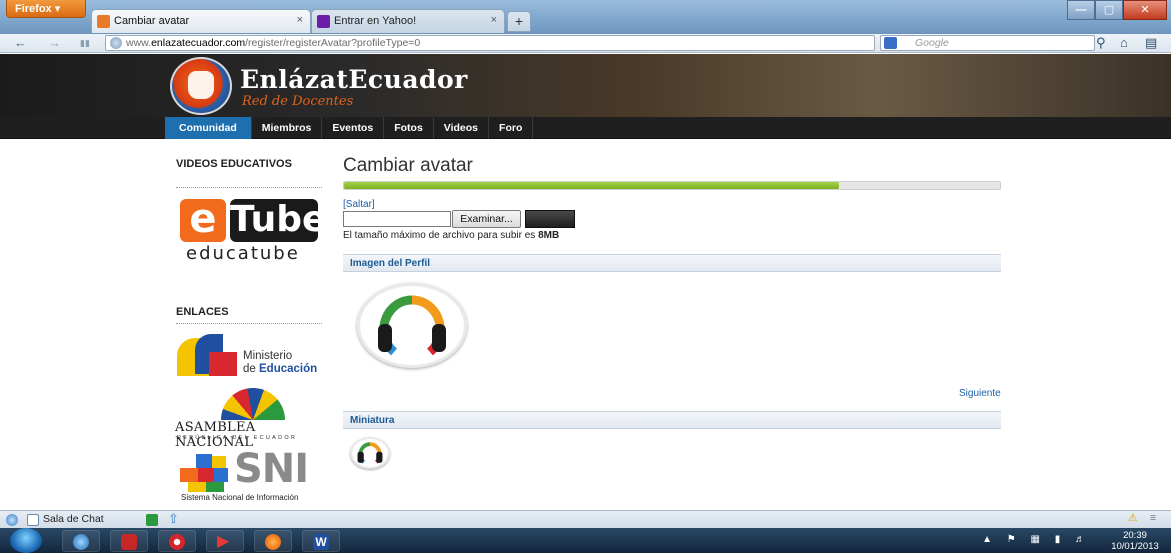 The image size is (1171, 553). I want to click on etube-e-mark: e, so click(203, 220).